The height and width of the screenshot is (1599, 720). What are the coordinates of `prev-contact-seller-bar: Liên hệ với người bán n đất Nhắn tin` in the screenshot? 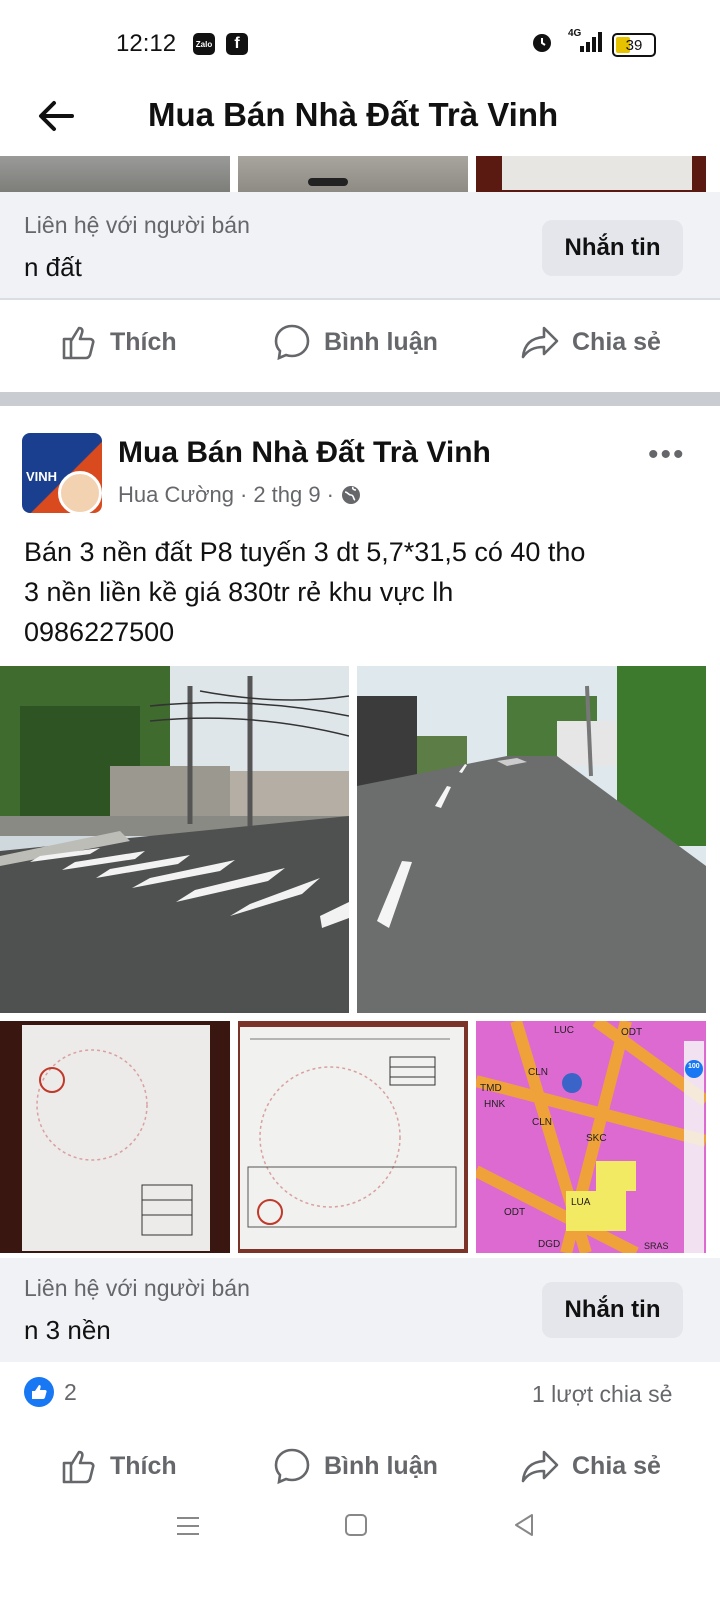 It's located at (360, 245).